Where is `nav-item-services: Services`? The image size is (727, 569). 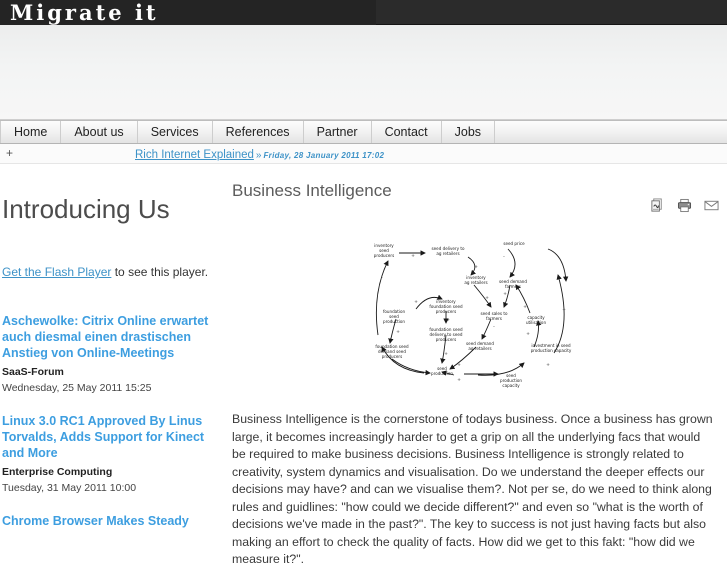
nav-item-services: Services is located at coordinates (175, 132).